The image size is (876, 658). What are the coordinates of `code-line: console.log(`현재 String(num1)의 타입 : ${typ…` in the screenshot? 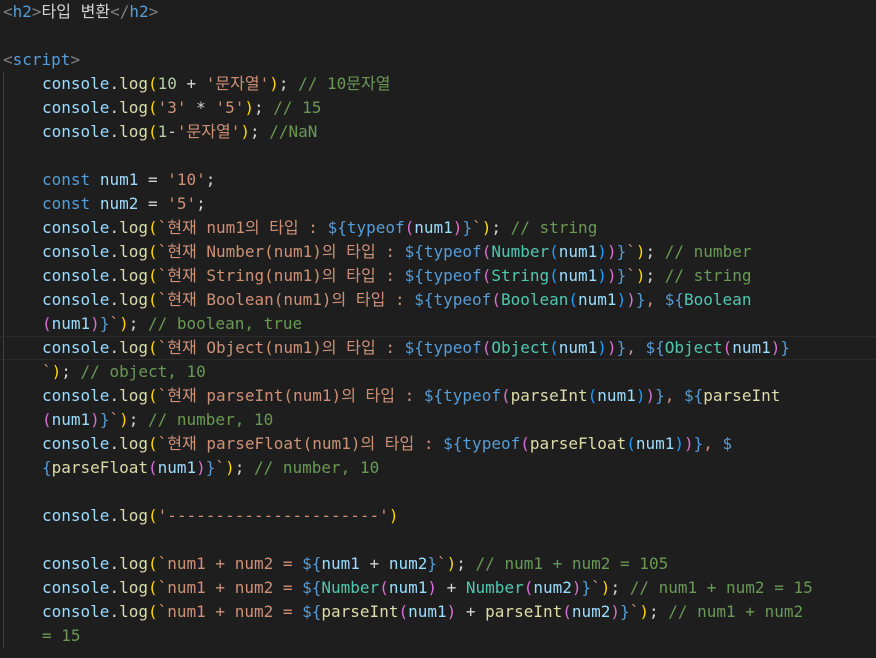 It's located at (438, 276).